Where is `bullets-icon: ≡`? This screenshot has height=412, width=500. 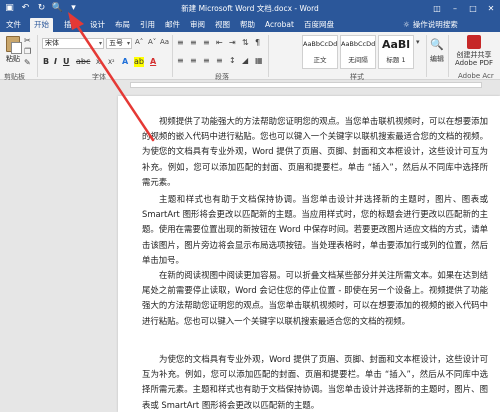 bullets-icon: ≡ is located at coordinates (180, 42).